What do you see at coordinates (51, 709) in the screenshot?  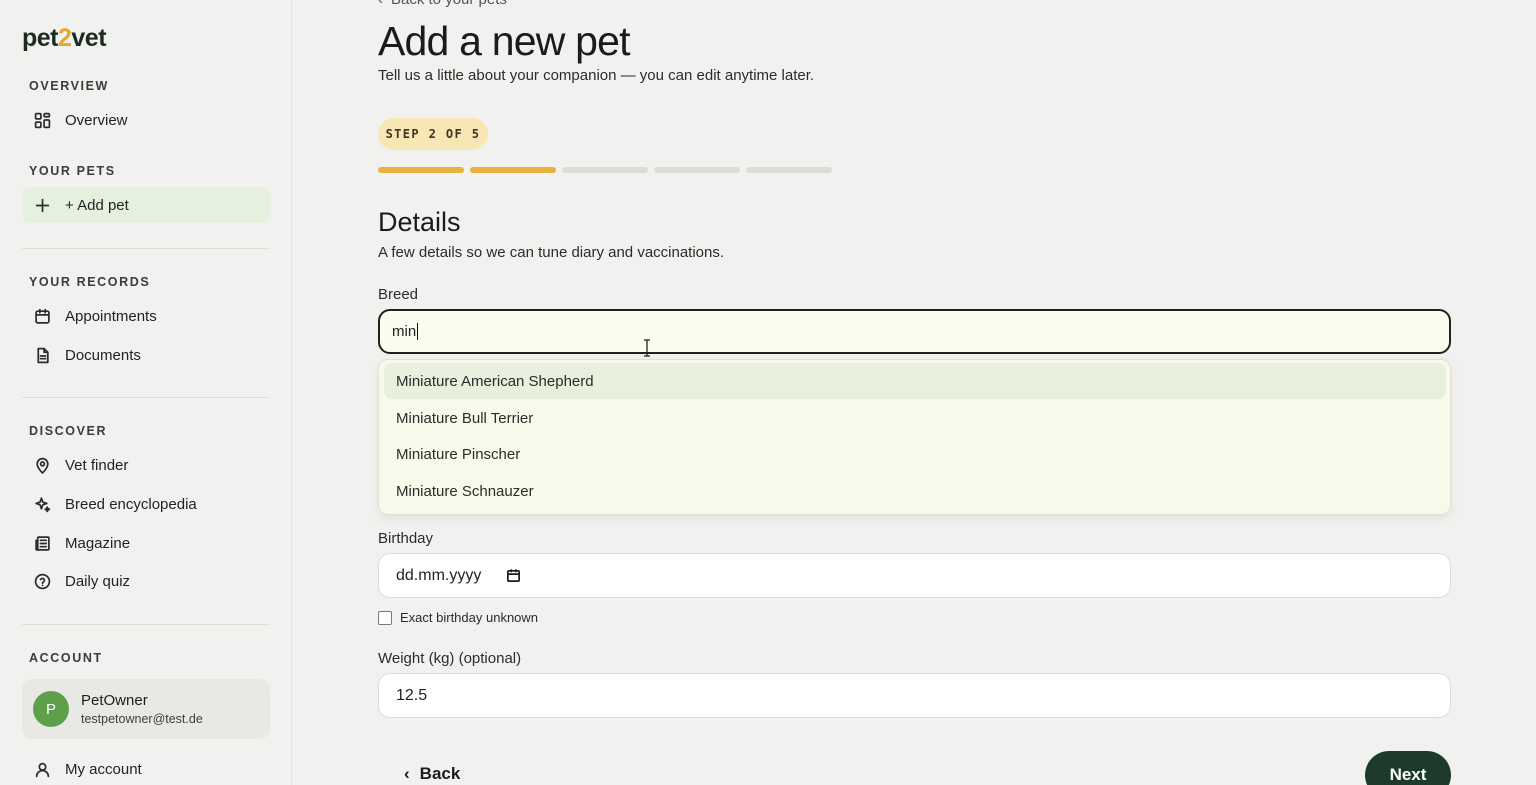 I see `avatar: P` at bounding box center [51, 709].